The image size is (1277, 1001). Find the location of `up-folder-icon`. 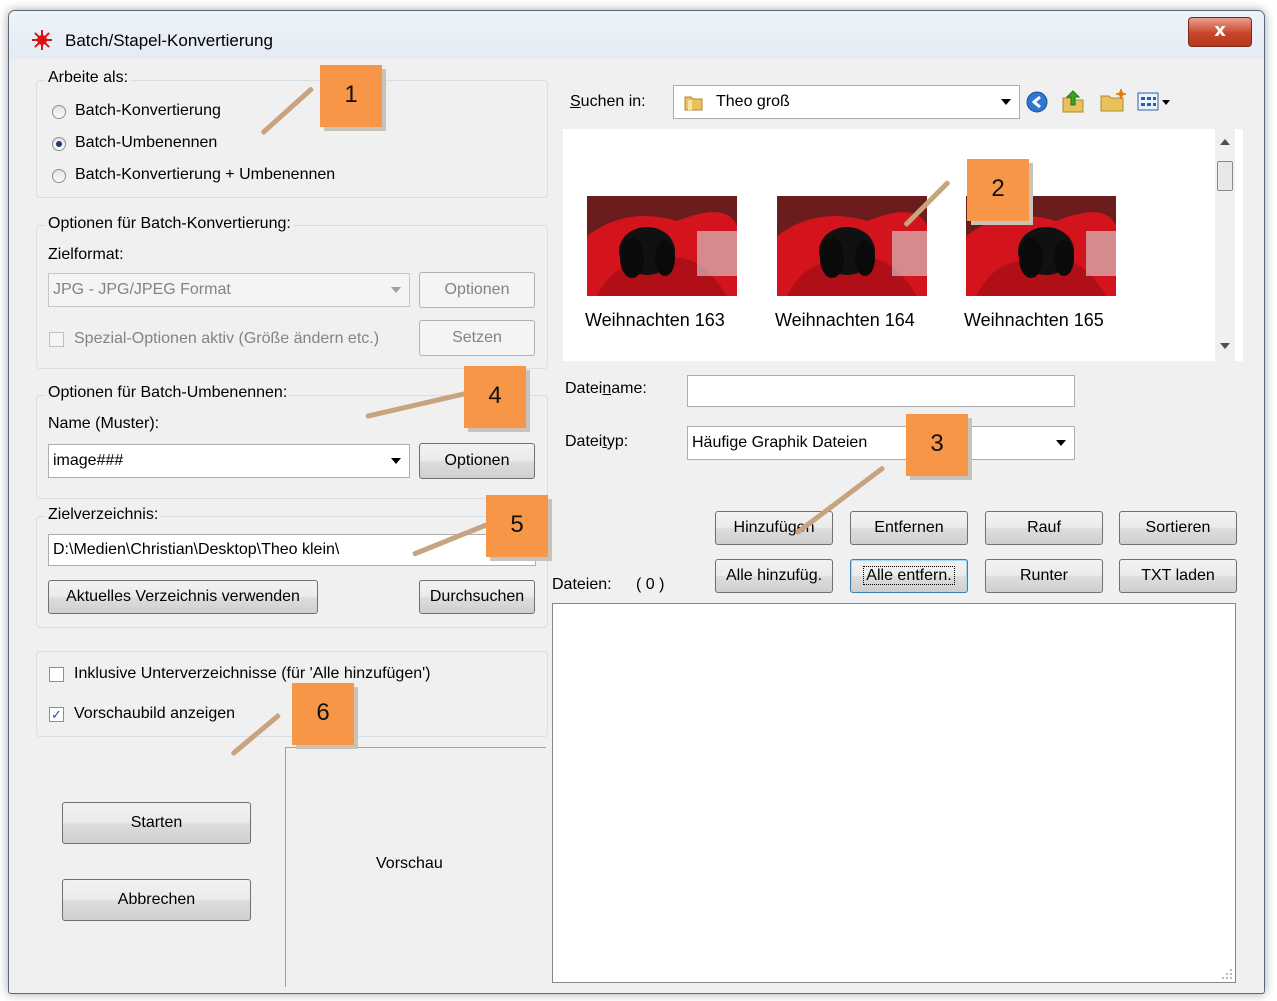

up-folder-icon is located at coordinates (1073, 101).